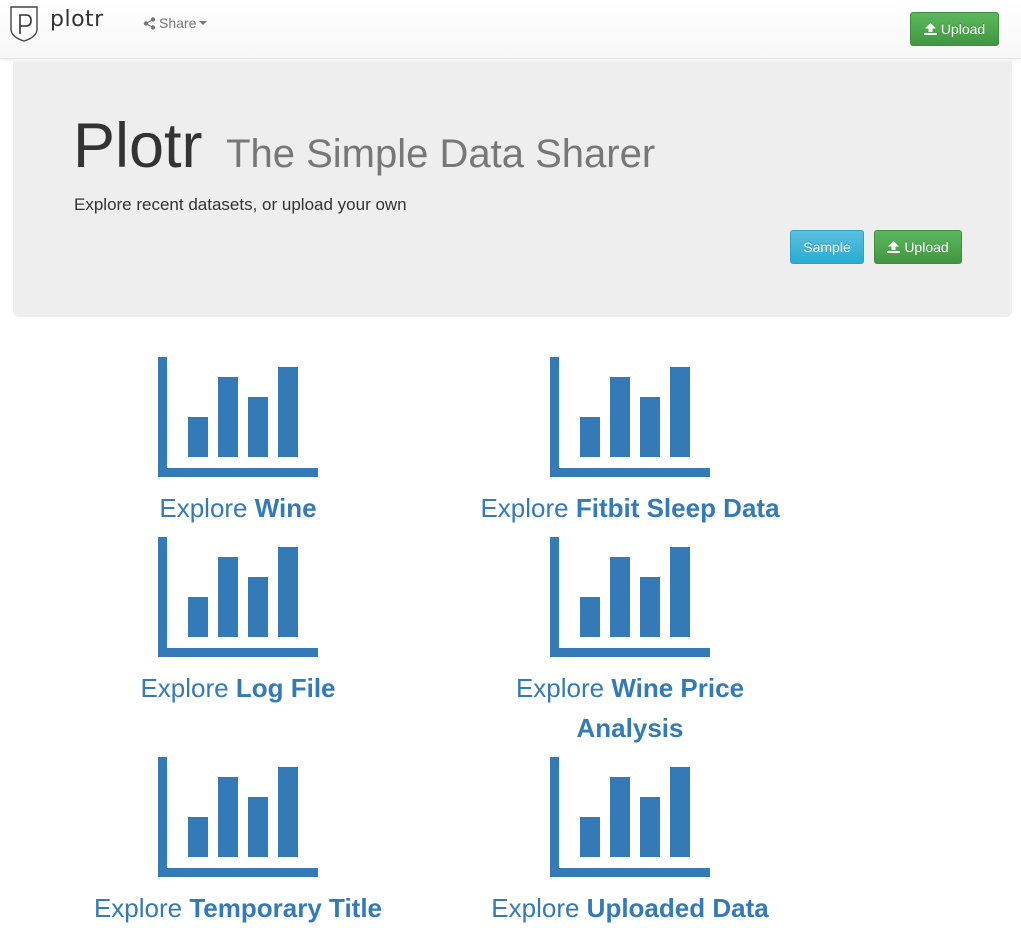 The height and width of the screenshot is (928, 1021). What do you see at coordinates (285, 508) in the screenshot?
I see `dataset-name: Wine` at bounding box center [285, 508].